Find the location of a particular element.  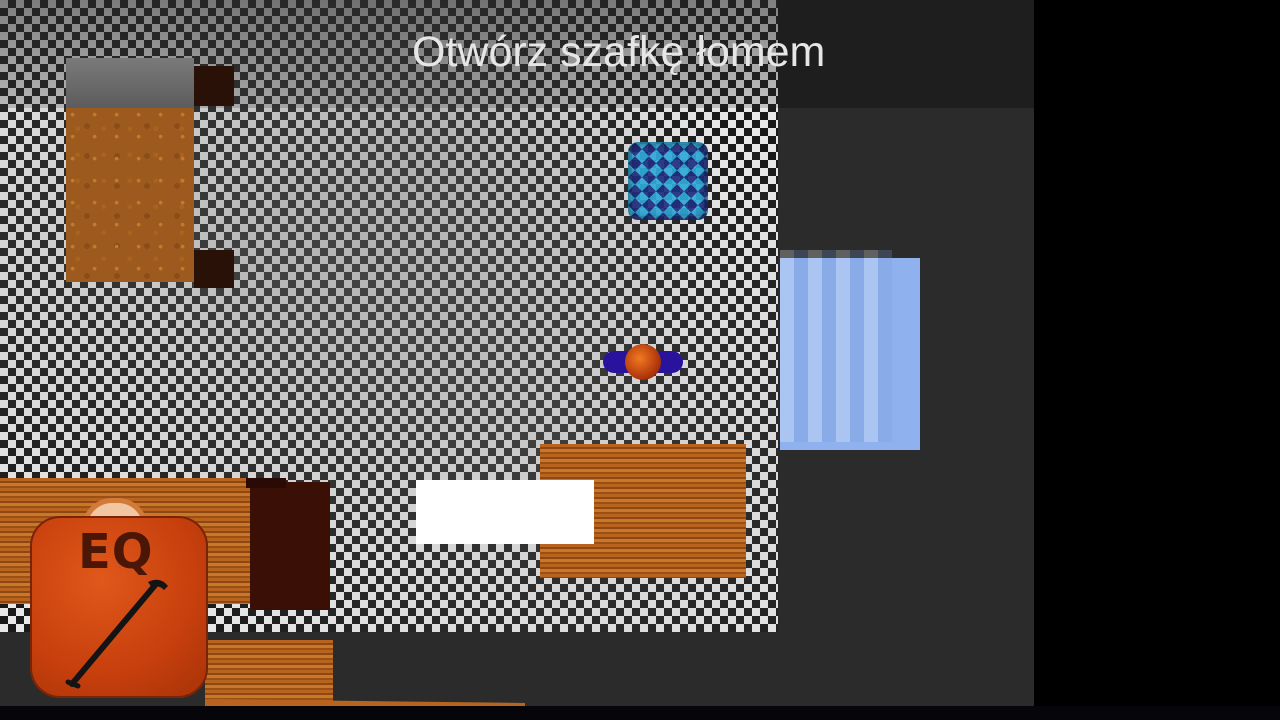

player-character is located at coordinates (643, 362).